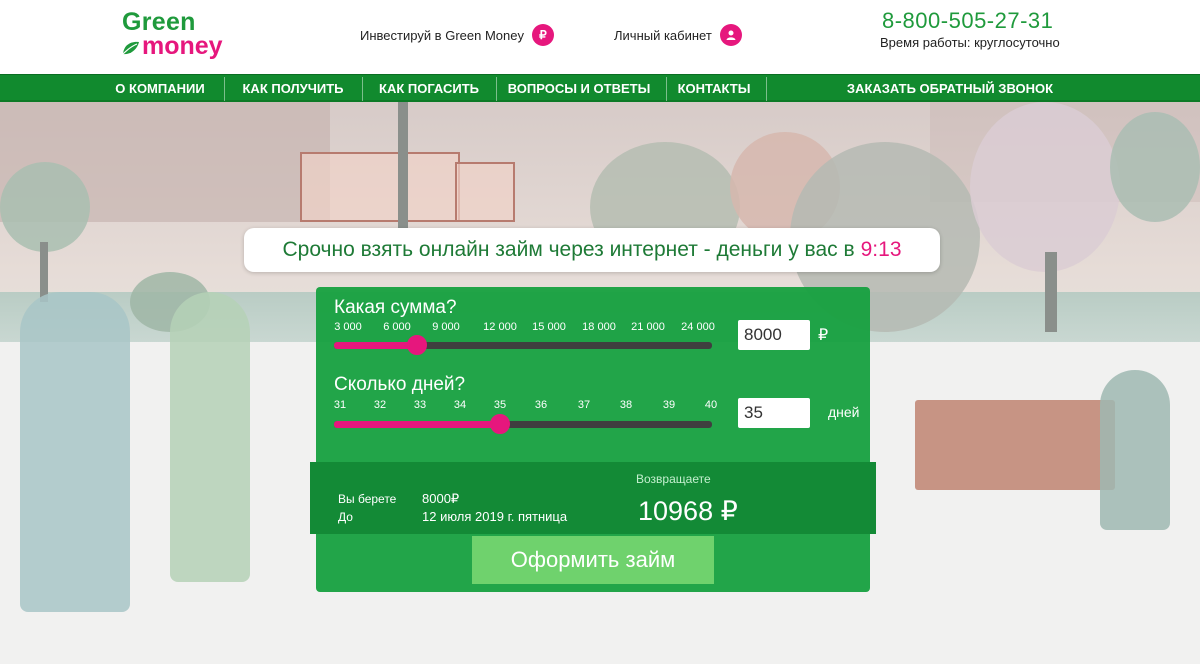 This screenshot has height=664, width=1200. What do you see at coordinates (442, 35) in the screenshot?
I see `invest-link-label: Инвестируй в Green Money` at bounding box center [442, 35].